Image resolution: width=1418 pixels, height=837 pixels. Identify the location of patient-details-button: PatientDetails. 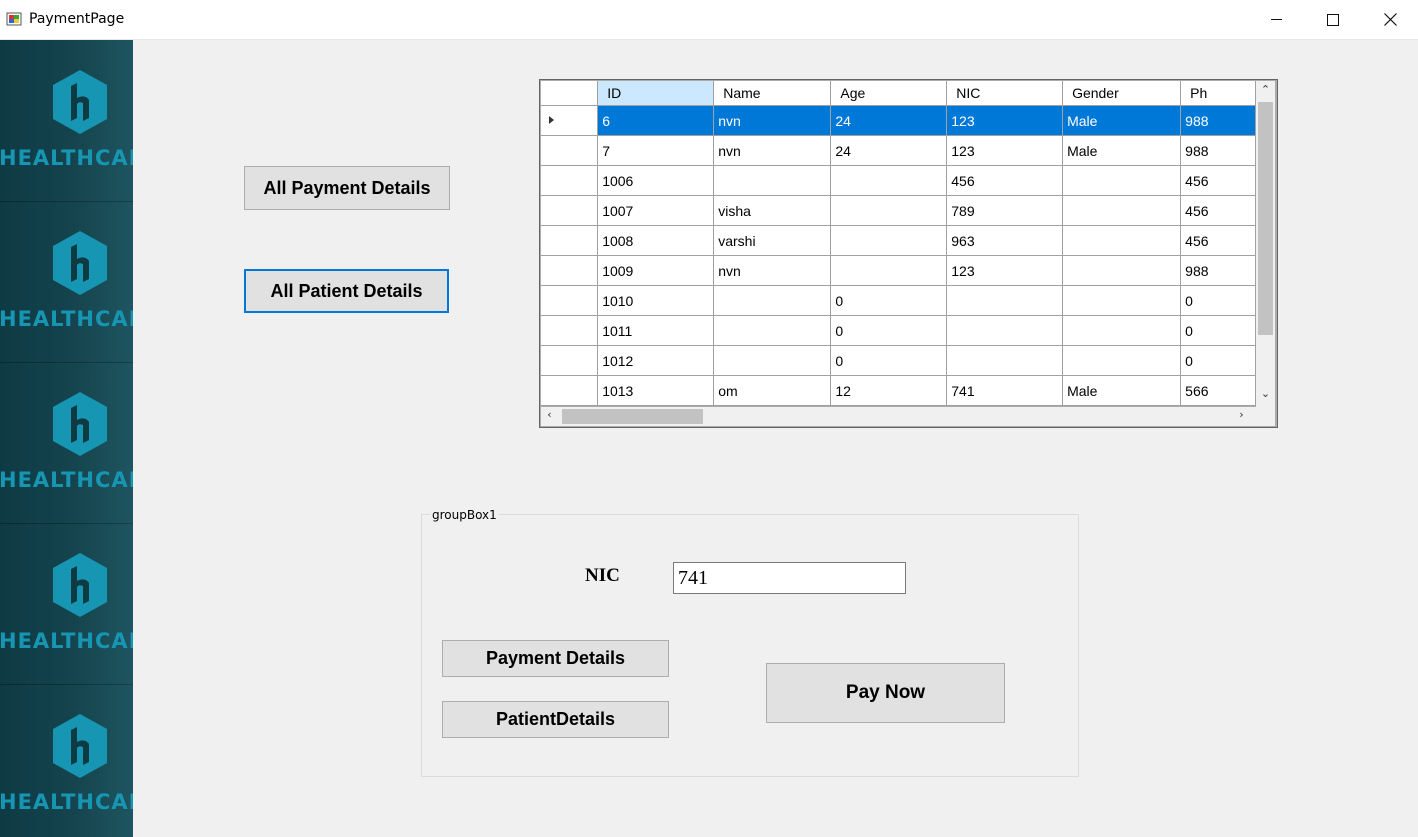
(555, 719).